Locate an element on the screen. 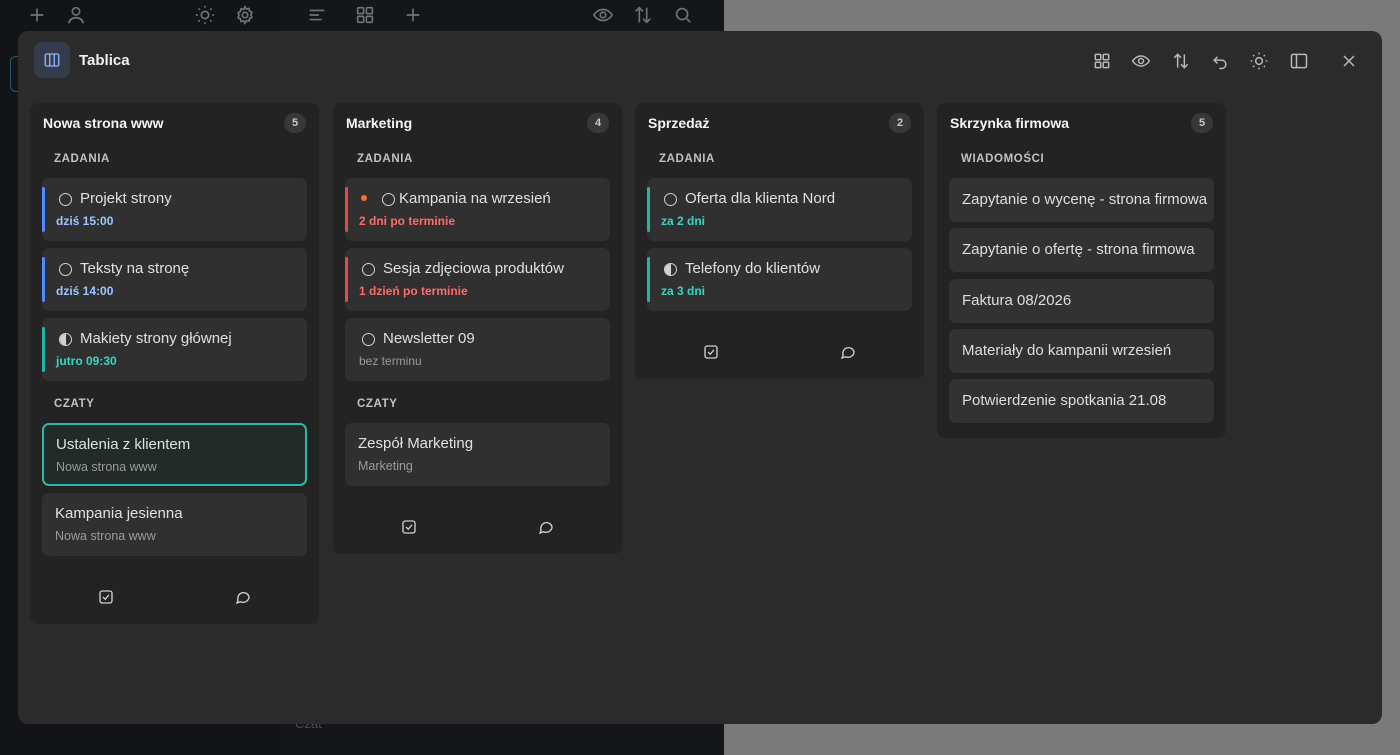 The image size is (1400, 755). column-count-badge: 4 is located at coordinates (598, 123).